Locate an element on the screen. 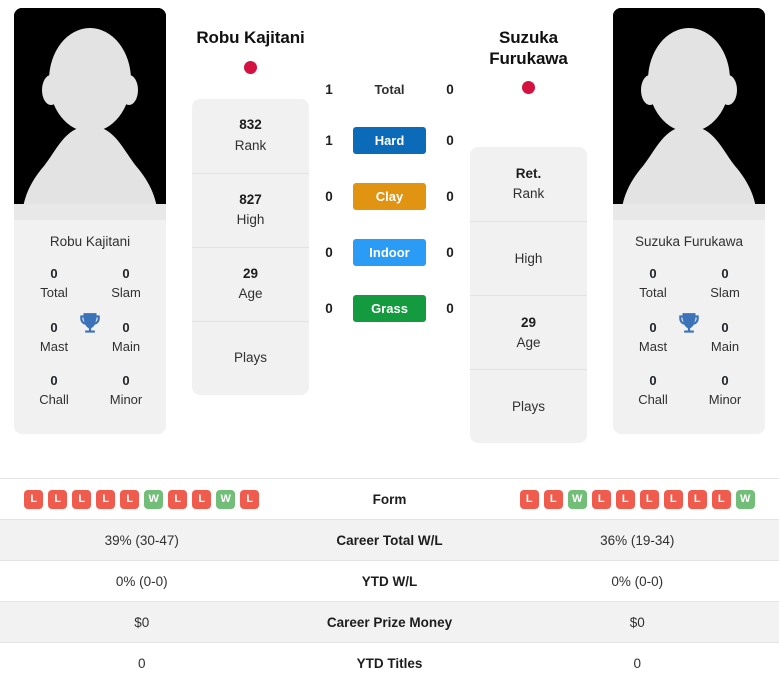 The height and width of the screenshot is (699, 779). table-row-ytd-titles: 0 YTD Titles 0 is located at coordinates (389, 663).